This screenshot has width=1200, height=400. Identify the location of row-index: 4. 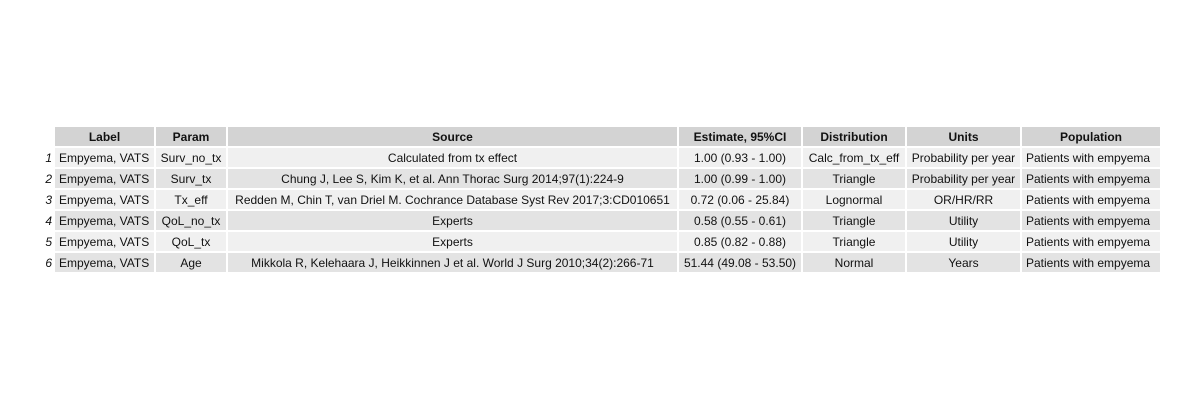
(48, 220).